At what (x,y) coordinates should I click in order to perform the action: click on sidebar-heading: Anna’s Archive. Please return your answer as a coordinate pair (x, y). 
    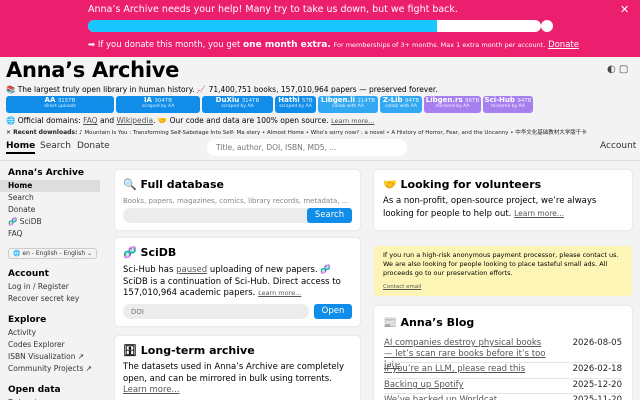
    Looking at the image, I should click on (46, 173).